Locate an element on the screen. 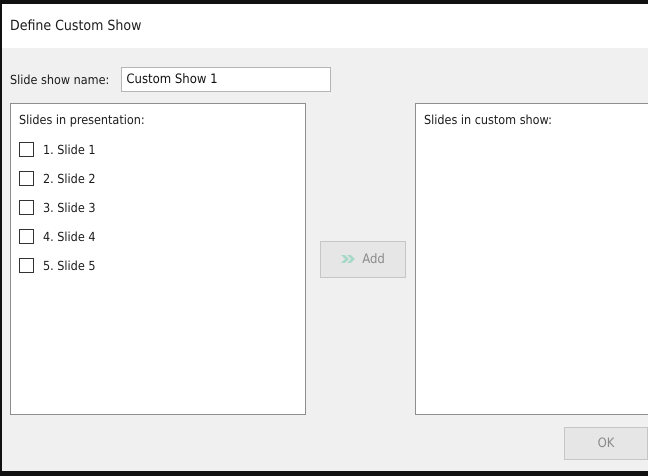 This screenshot has width=648, height=476. list-label: Slides in presentation: is located at coordinates (82, 119).